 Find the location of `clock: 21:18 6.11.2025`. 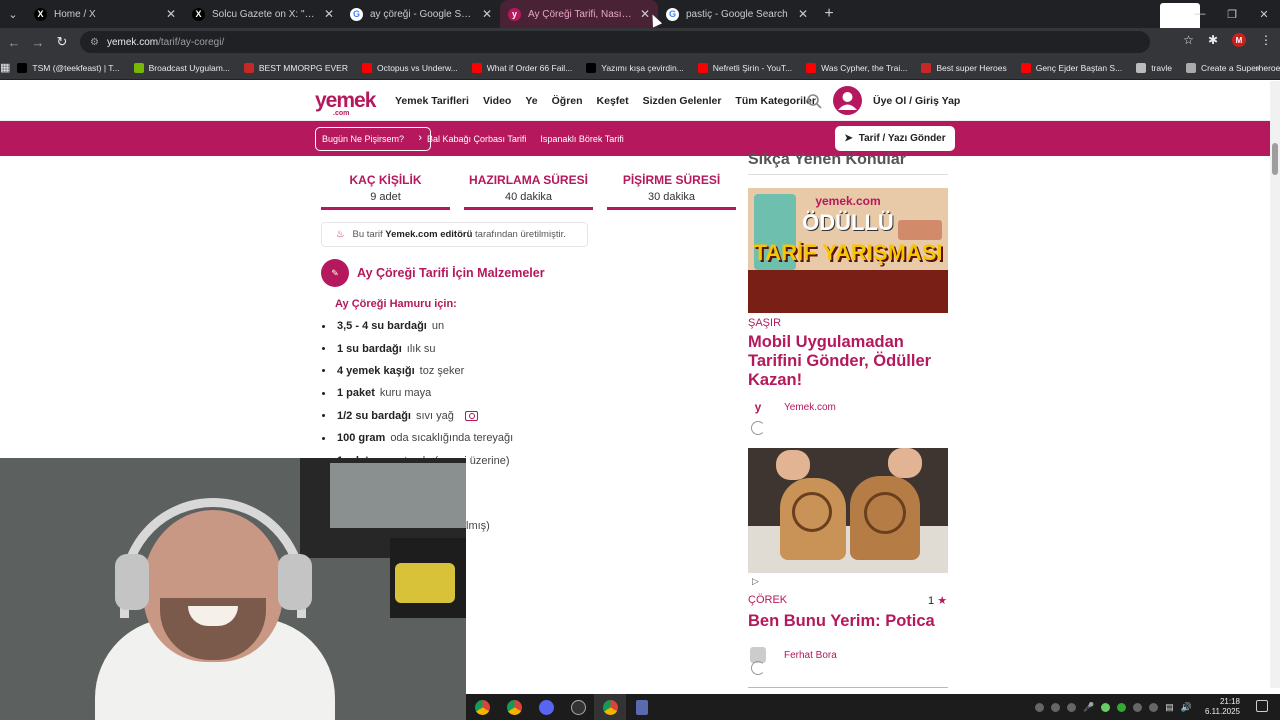

clock: 21:18 6.11.2025 is located at coordinates (1222, 707).